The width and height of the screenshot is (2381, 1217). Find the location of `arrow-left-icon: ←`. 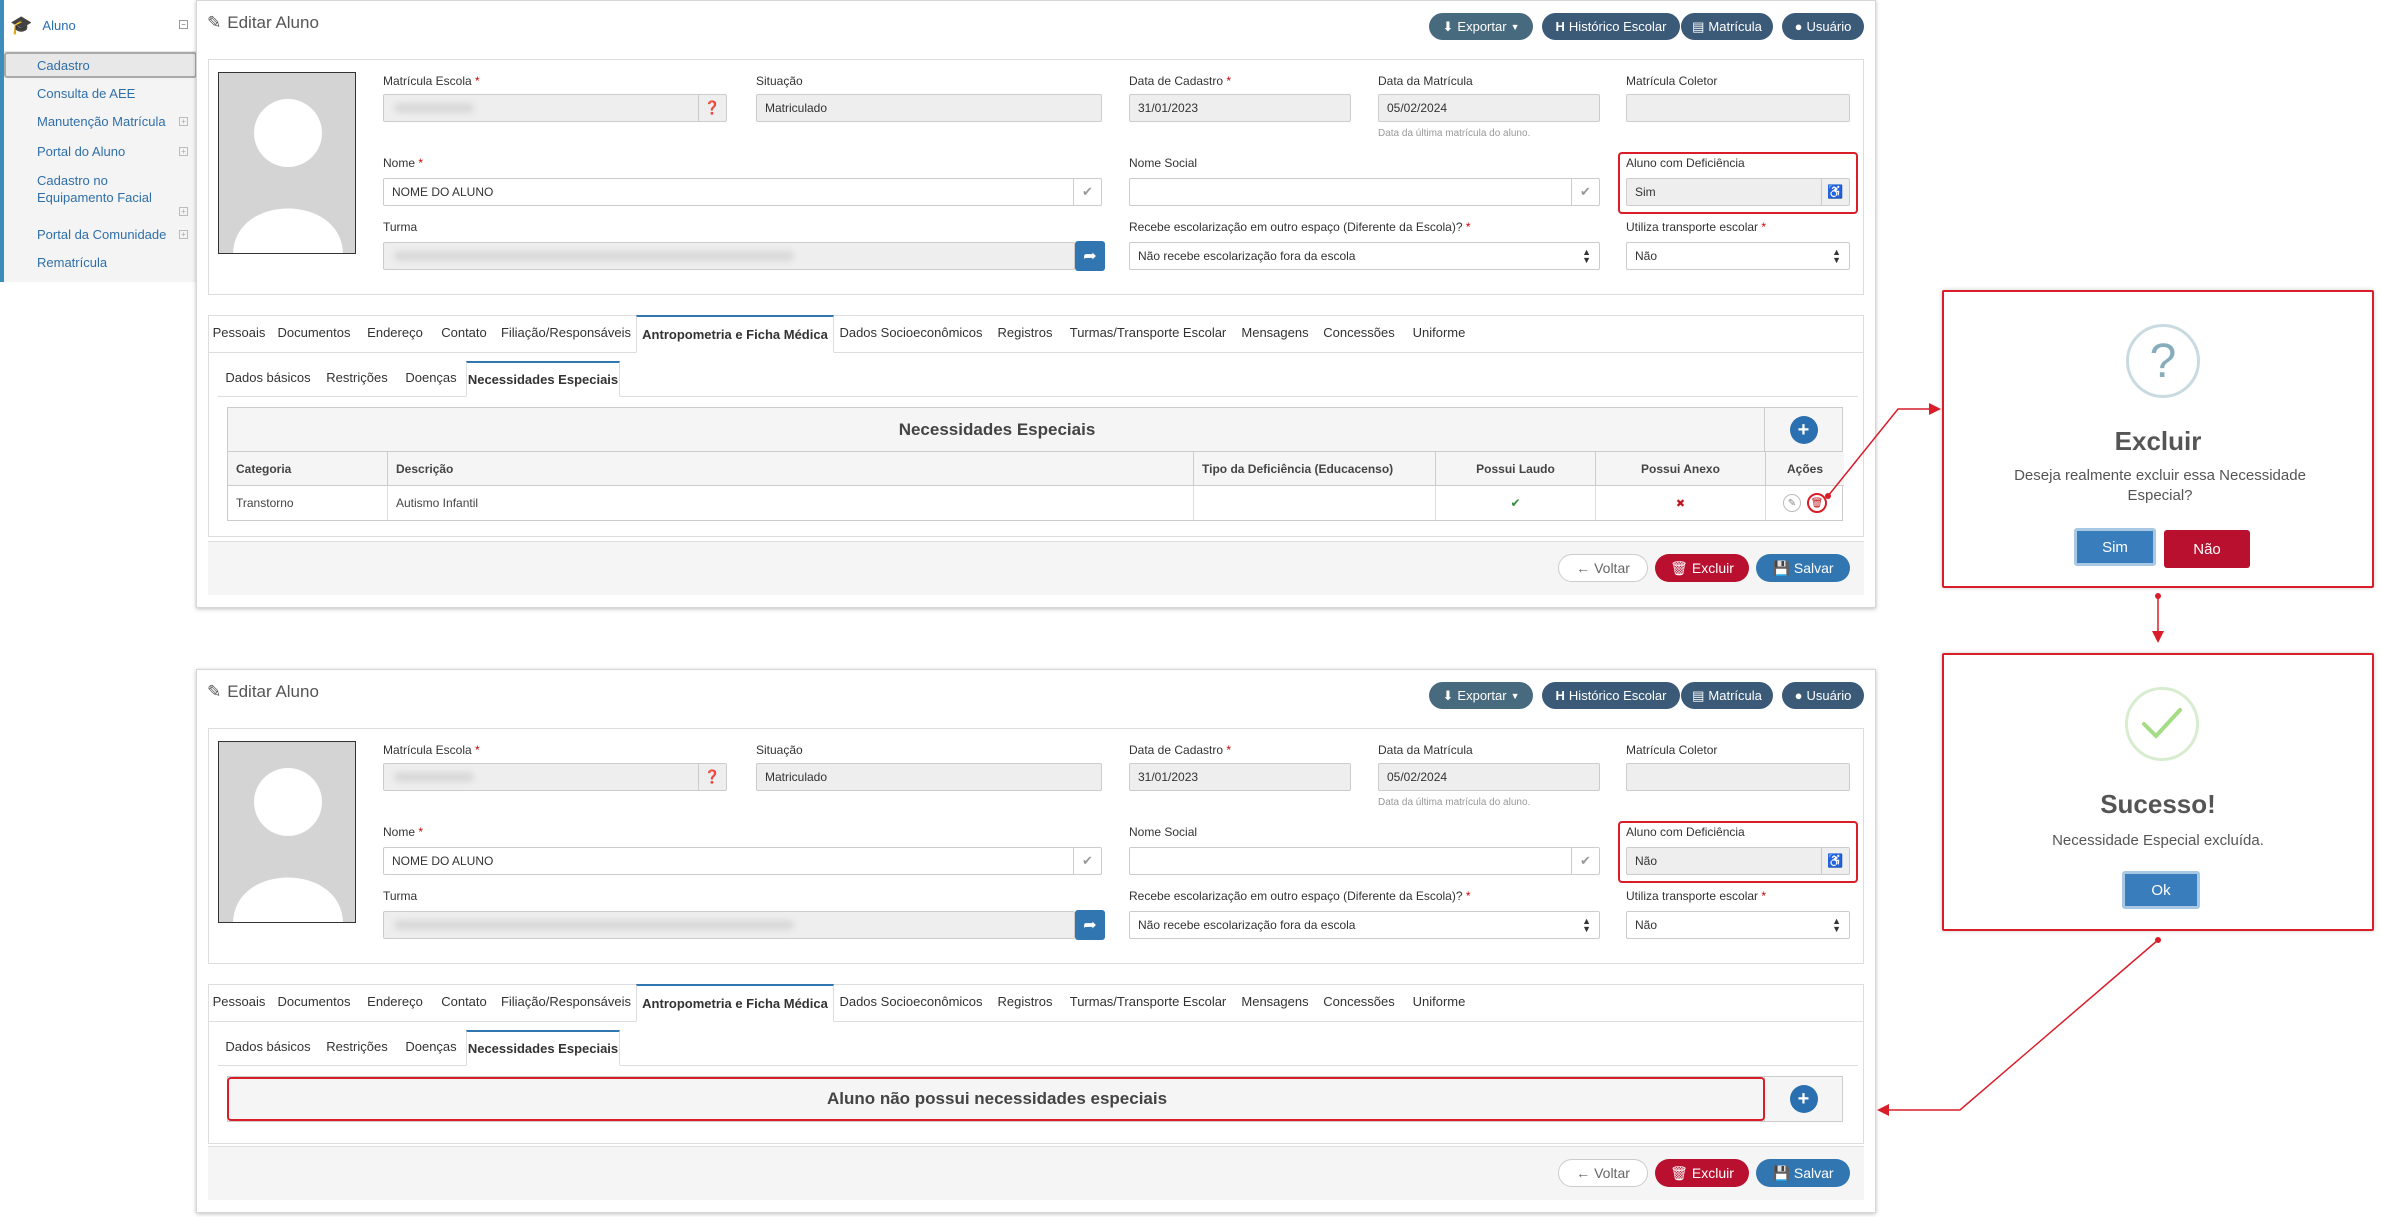

arrow-left-icon: ← is located at coordinates (1583, 568).